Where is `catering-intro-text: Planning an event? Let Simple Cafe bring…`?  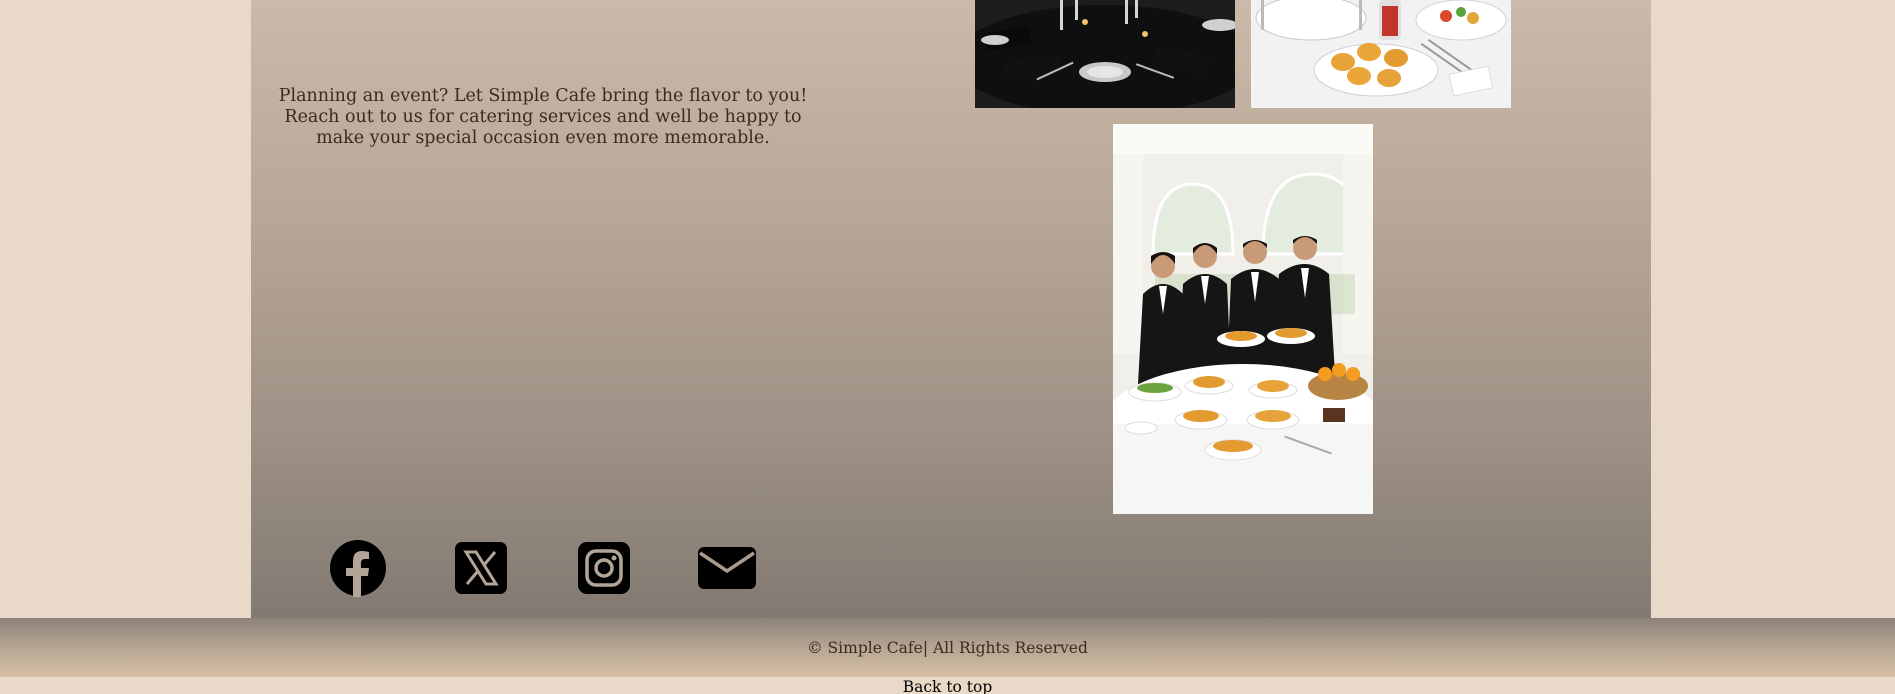 catering-intro-text: Planning an event? Let Simple Cafe bring… is located at coordinates (543, 117).